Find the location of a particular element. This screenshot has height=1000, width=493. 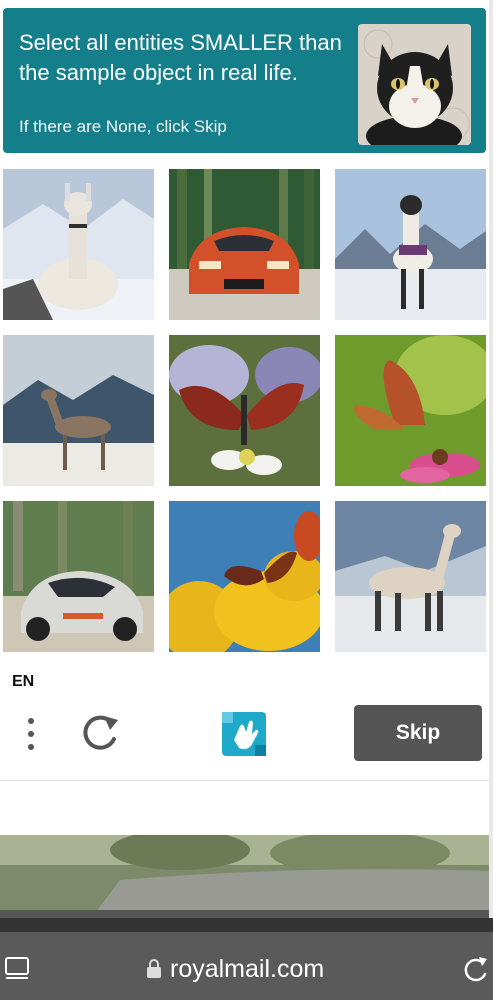

skip-button: Skip is located at coordinates (418, 733).